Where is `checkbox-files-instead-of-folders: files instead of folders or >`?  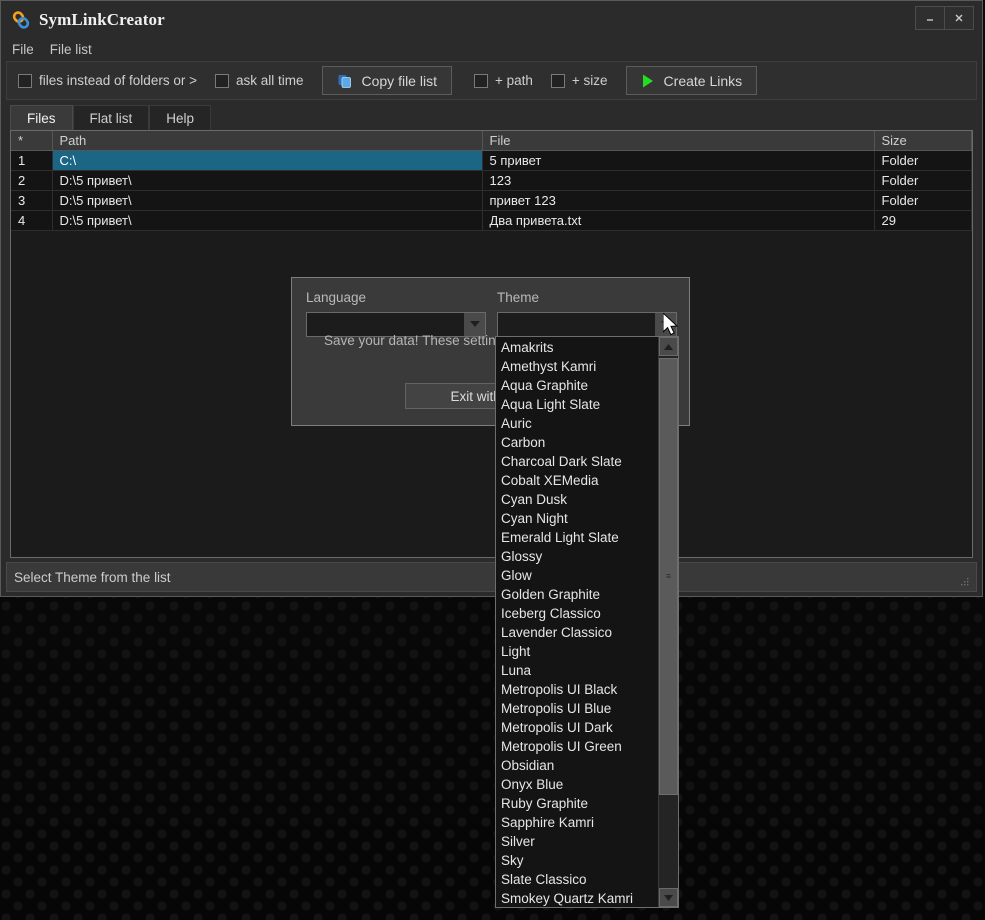
checkbox-files-instead-of-folders: files instead of folders or > is located at coordinates (107, 80).